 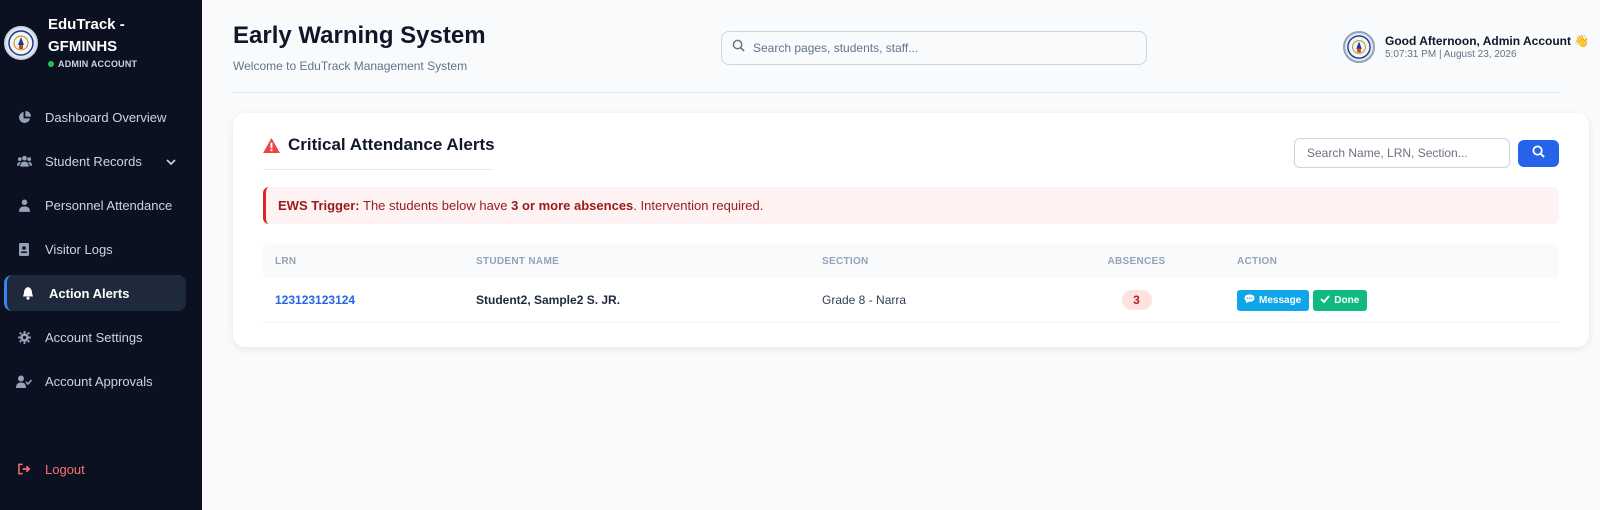 I want to click on student-search-input, so click(x=1402, y=153).